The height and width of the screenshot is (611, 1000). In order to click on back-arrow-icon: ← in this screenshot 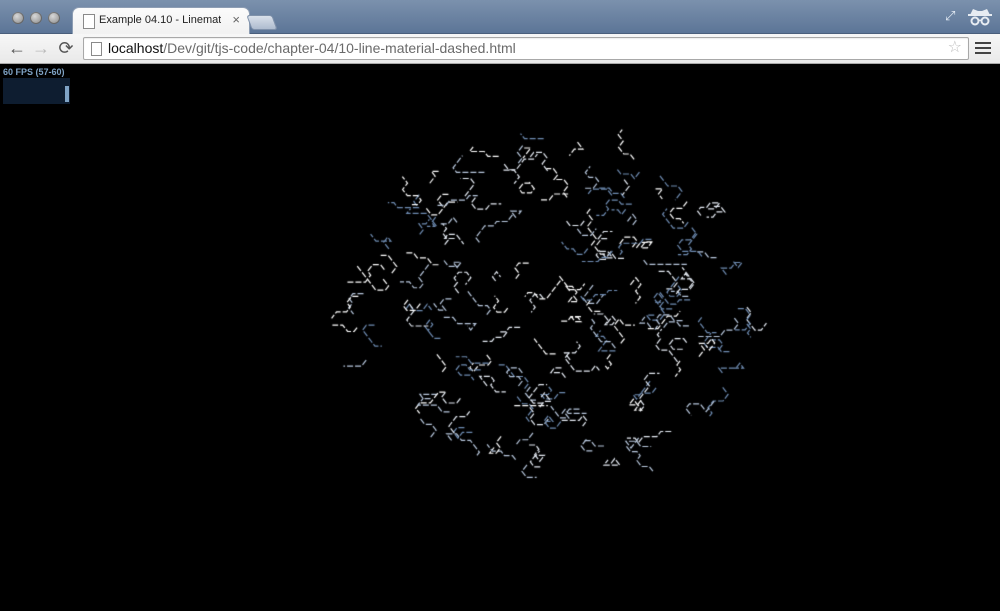, I will do `click(17, 48)`.